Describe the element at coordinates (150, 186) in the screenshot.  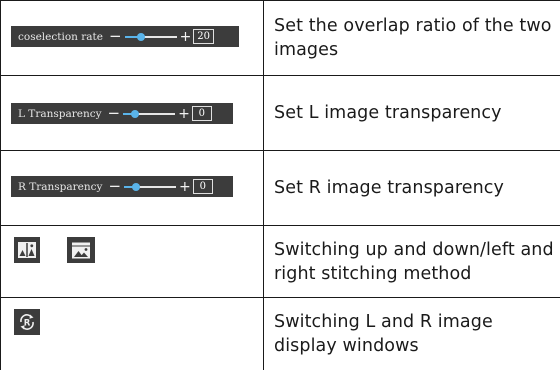
I see `r-transparency-slider` at that location.